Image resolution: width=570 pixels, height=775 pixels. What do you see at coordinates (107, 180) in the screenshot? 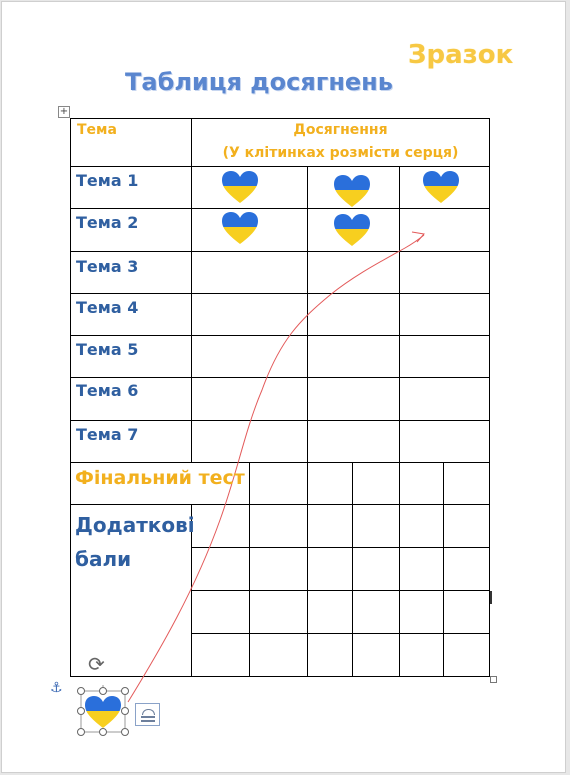
I see `topic-label: Тема 1` at bounding box center [107, 180].